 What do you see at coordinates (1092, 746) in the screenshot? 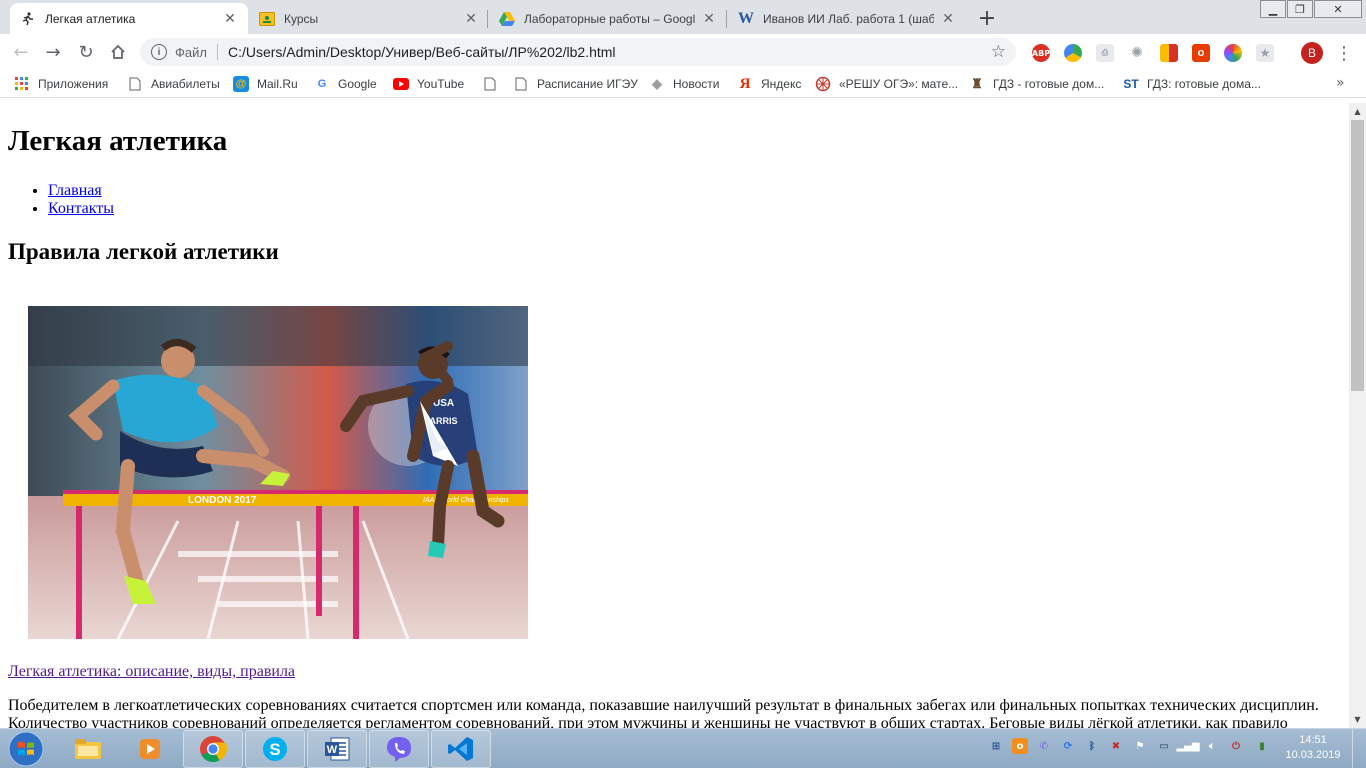
I see `tray-bluetooth-icon: ᛒ` at bounding box center [1092, 746].